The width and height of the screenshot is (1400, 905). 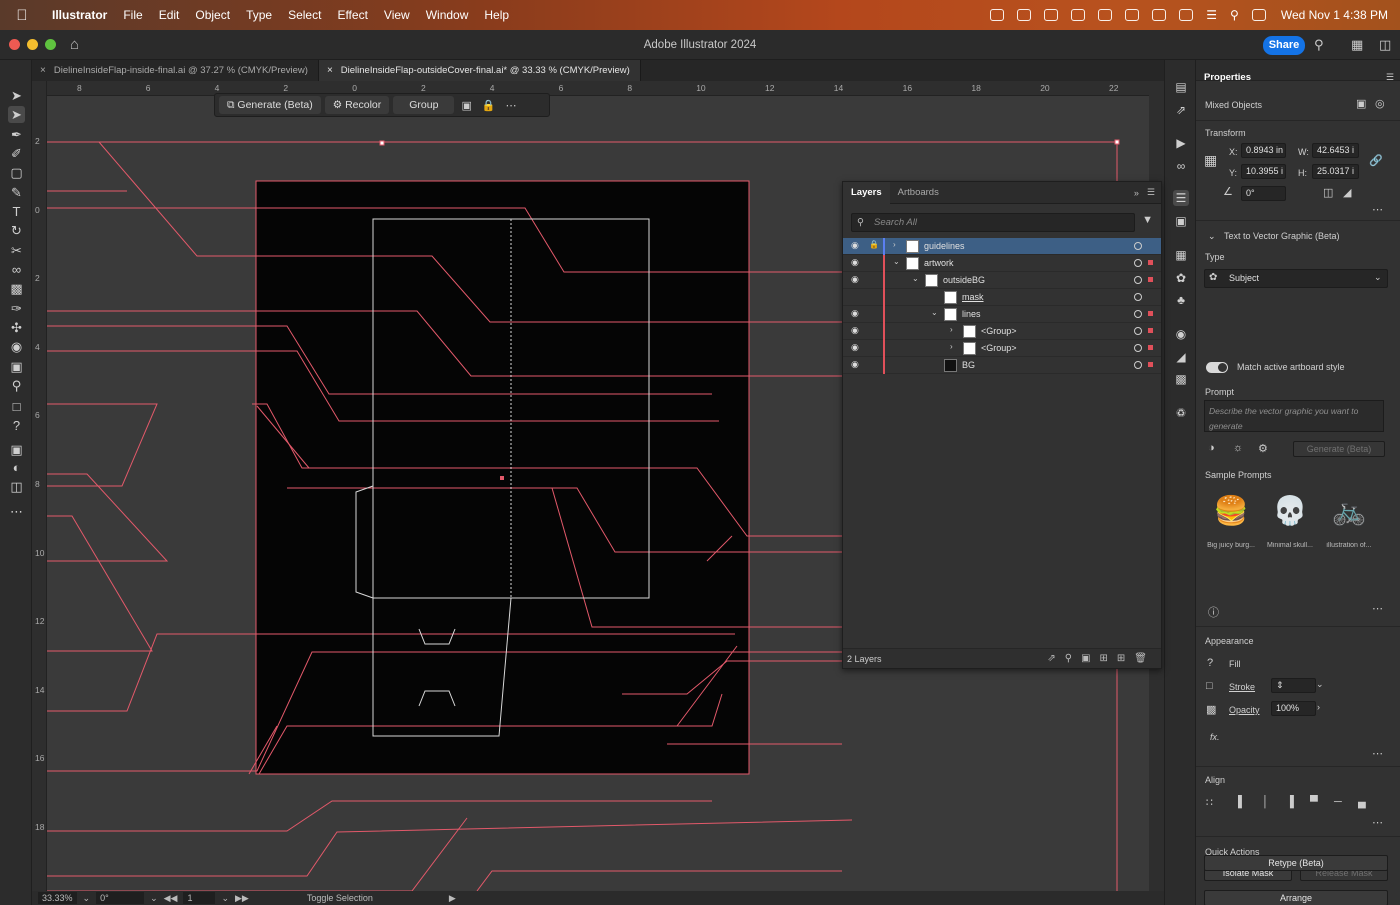 I want to click on layer-name: artwork, so click(x=939, y=263).